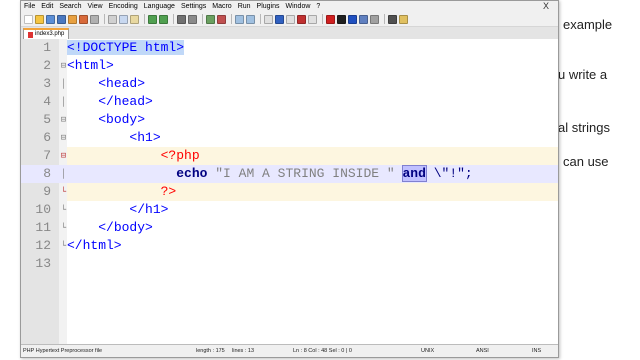 The height and width of the screenshot is (360, 640). Describe the element at coordinates (83, 19) in the screenshot. I see `close-all-icon` at that location.